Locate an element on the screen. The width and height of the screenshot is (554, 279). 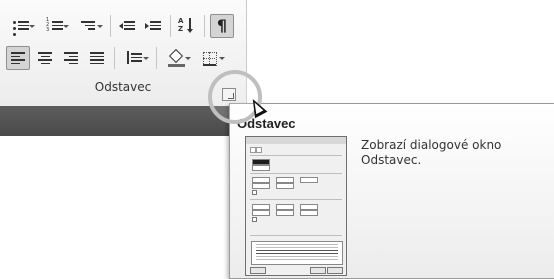
show-formatting-marks-icon: ¶ is located at coordinates (222, 25).